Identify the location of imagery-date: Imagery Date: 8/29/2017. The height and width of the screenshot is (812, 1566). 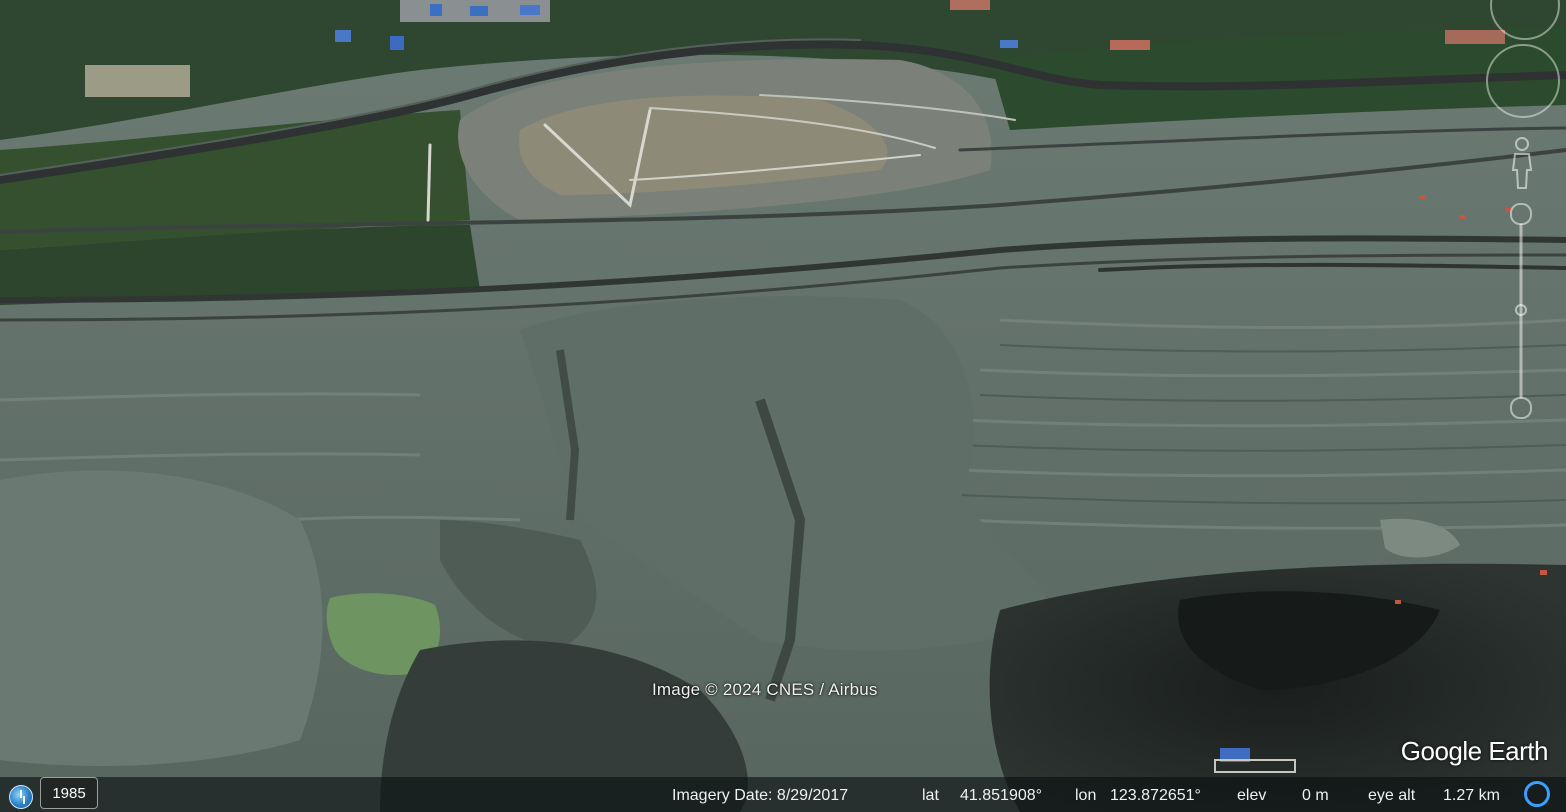
(760, 795).